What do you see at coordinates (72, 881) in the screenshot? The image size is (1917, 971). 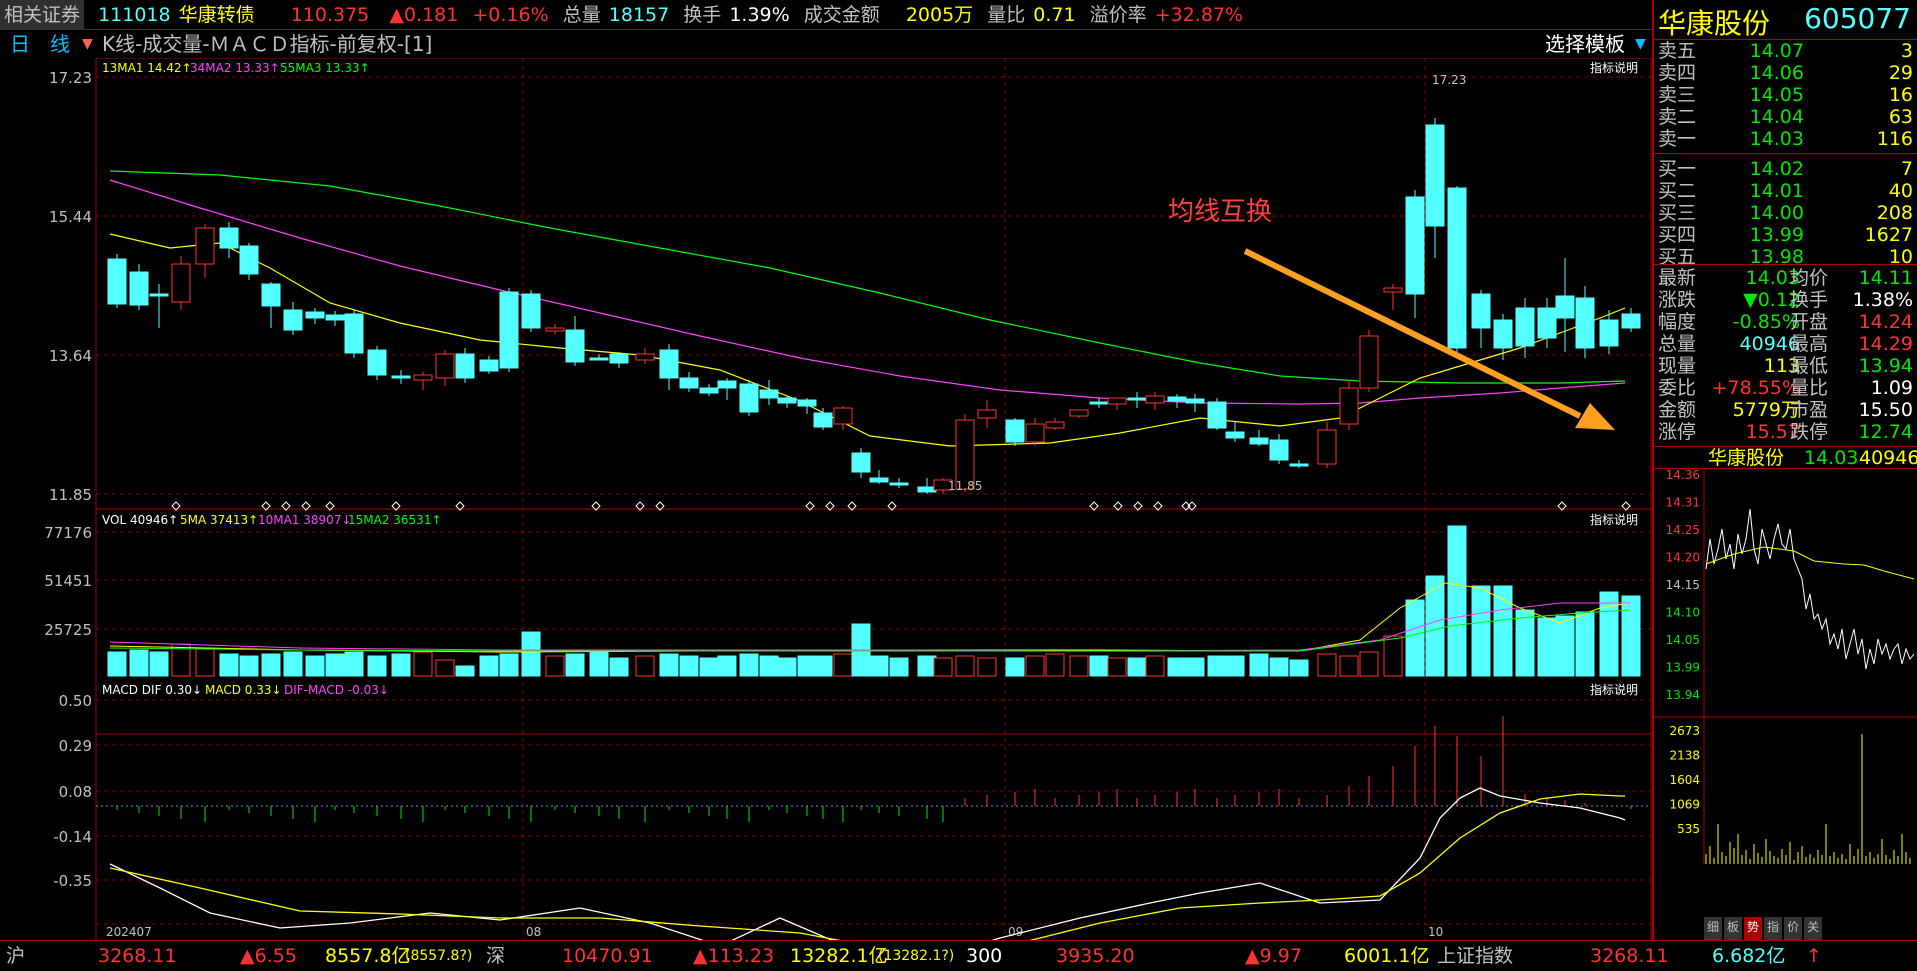 I see `macd-tick: -0.35` at bounding box center [72, 881].